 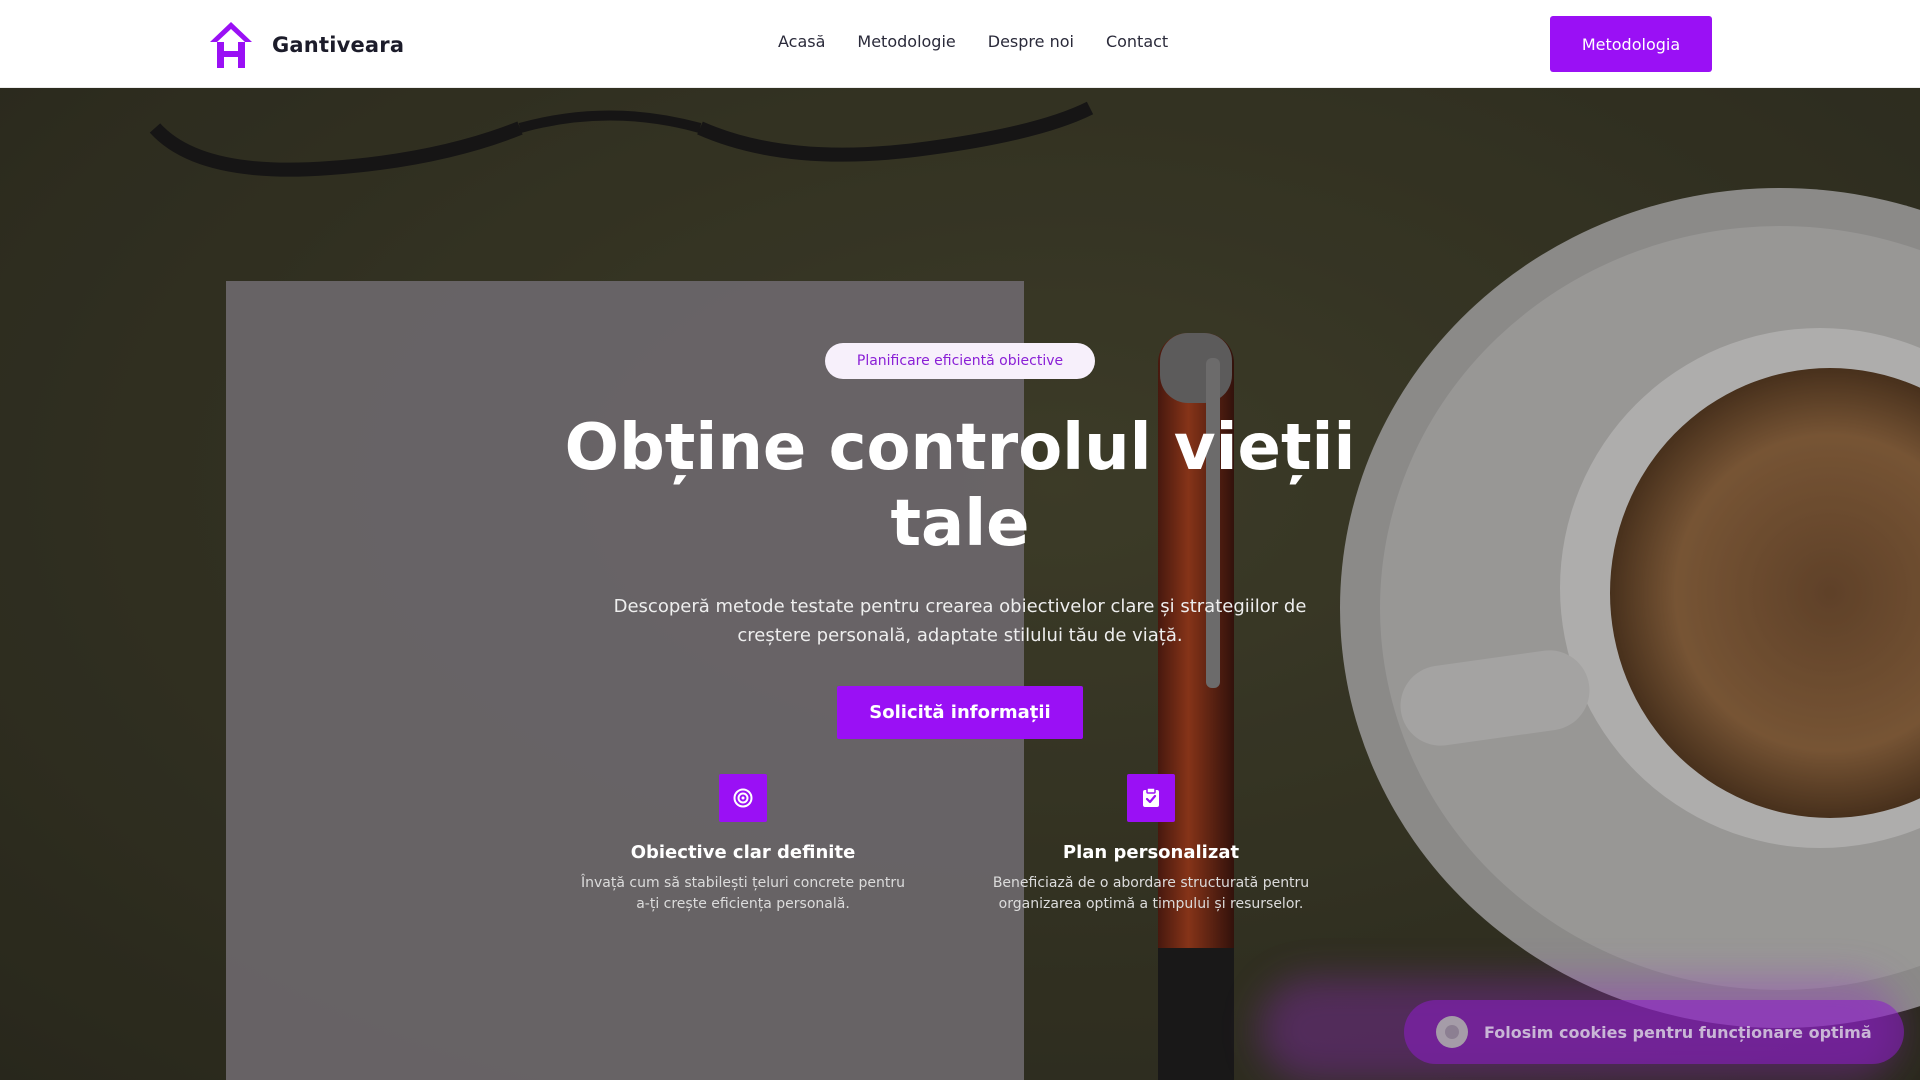 I want to click on main-nav: Acasă Metodologie Despre noi Contact, so click(x=989, y=41).